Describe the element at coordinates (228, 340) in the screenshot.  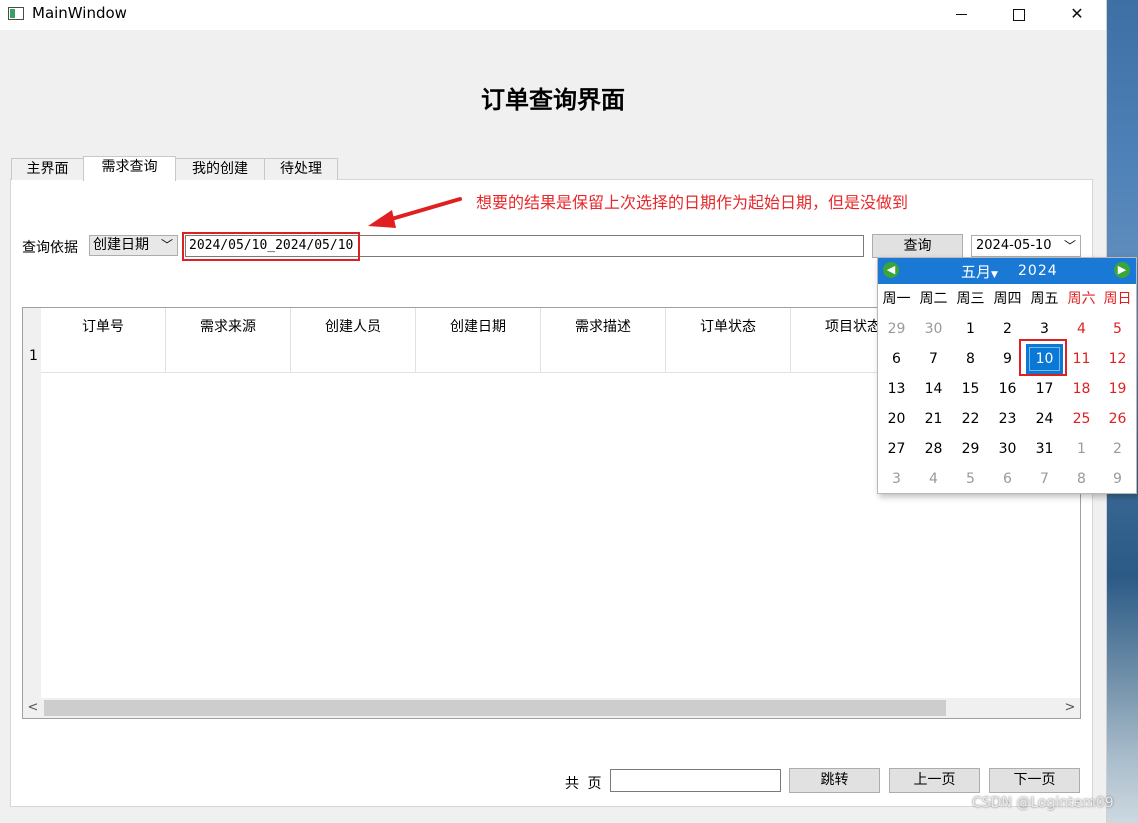
I see `table-cell-demand-source: 需求来源` at that location.